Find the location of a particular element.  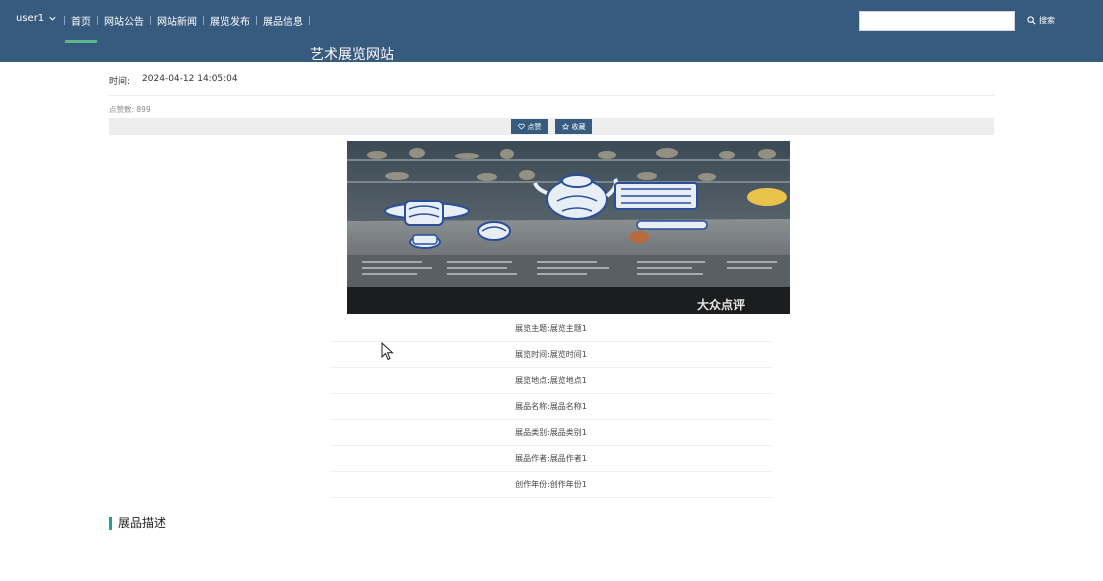

publish-time: 时间: 2024-04-12 14:05:04 is located at coordinates (173, 80).